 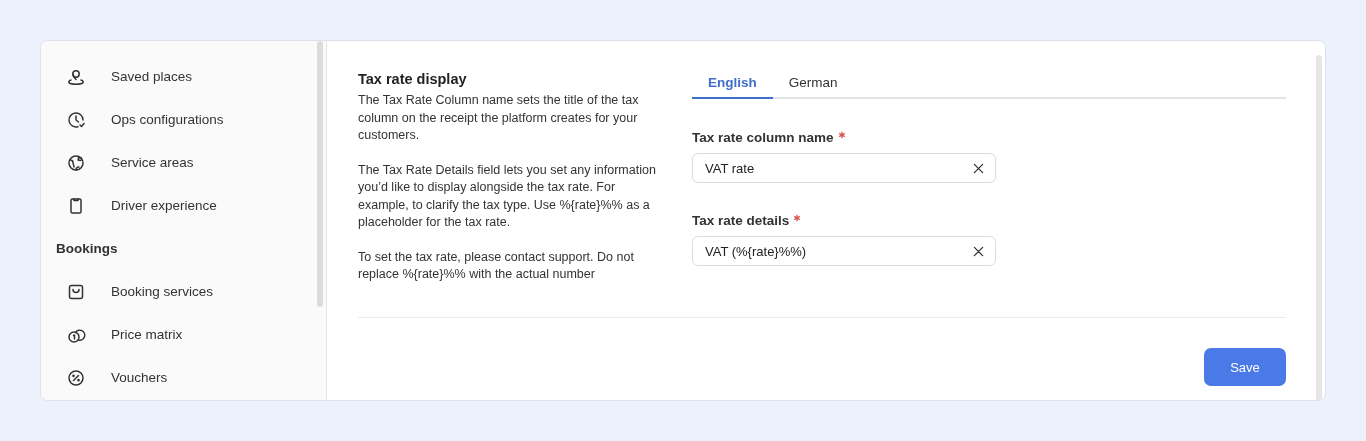 What do you see at coordinates (186, 76) in the screenshot?
I see `sidebar-item: Saved places` at bounding box center [186, 76].